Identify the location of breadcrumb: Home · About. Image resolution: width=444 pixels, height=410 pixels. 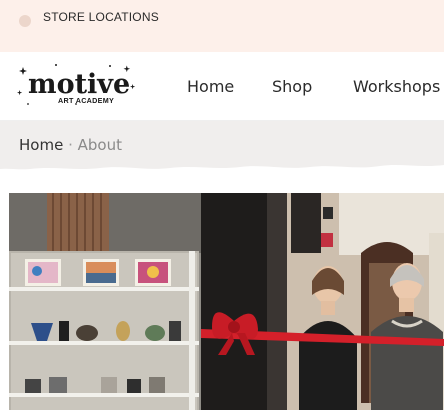
(70, 145).